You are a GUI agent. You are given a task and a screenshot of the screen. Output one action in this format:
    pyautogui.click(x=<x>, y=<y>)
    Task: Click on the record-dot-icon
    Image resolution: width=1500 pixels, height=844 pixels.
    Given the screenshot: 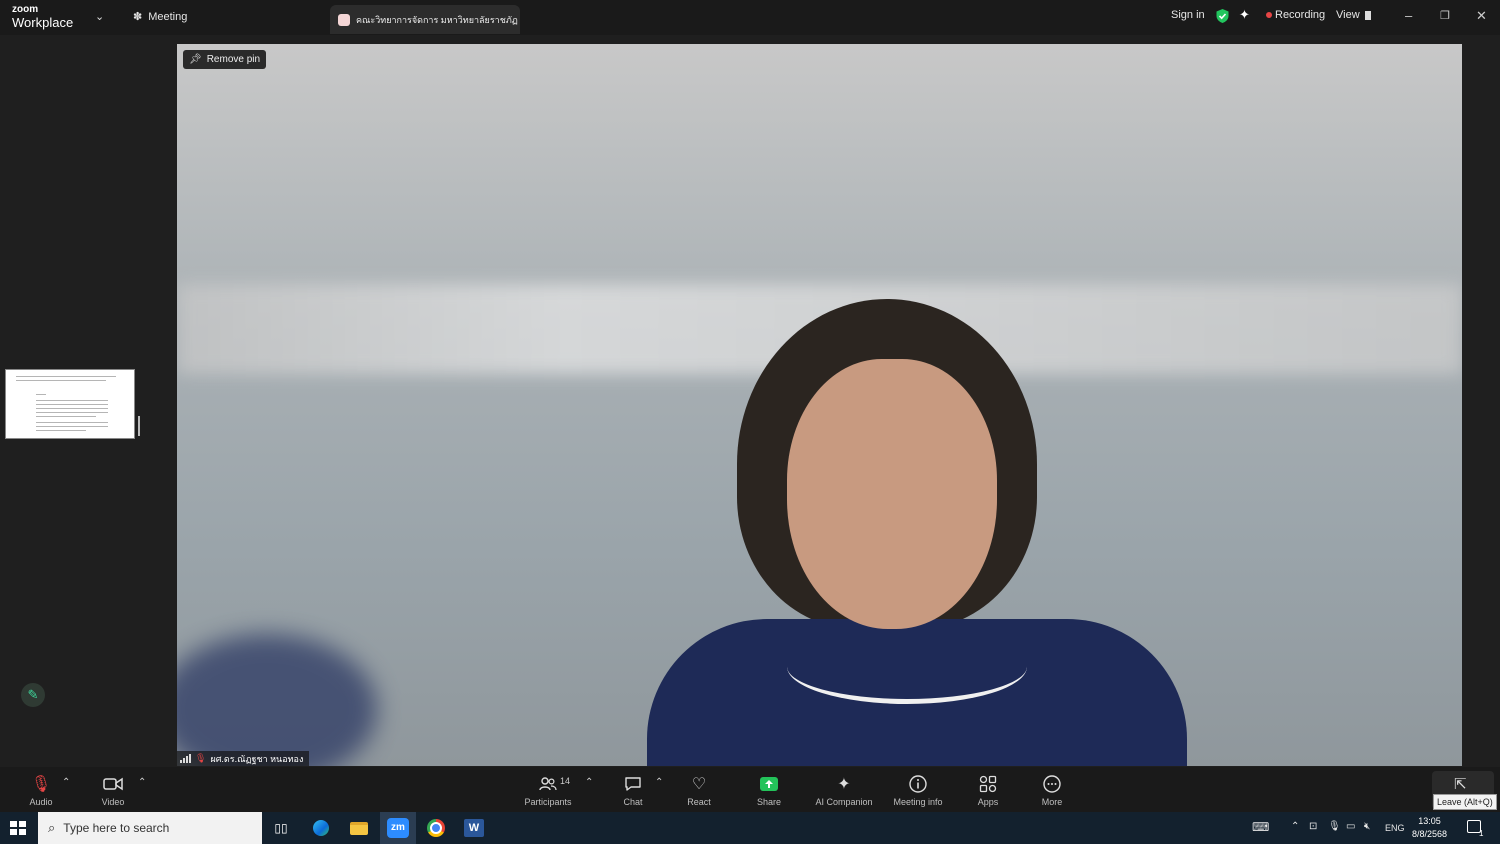 What is the action you would take?
    pyautogui.click(x=1269, y=15)
    